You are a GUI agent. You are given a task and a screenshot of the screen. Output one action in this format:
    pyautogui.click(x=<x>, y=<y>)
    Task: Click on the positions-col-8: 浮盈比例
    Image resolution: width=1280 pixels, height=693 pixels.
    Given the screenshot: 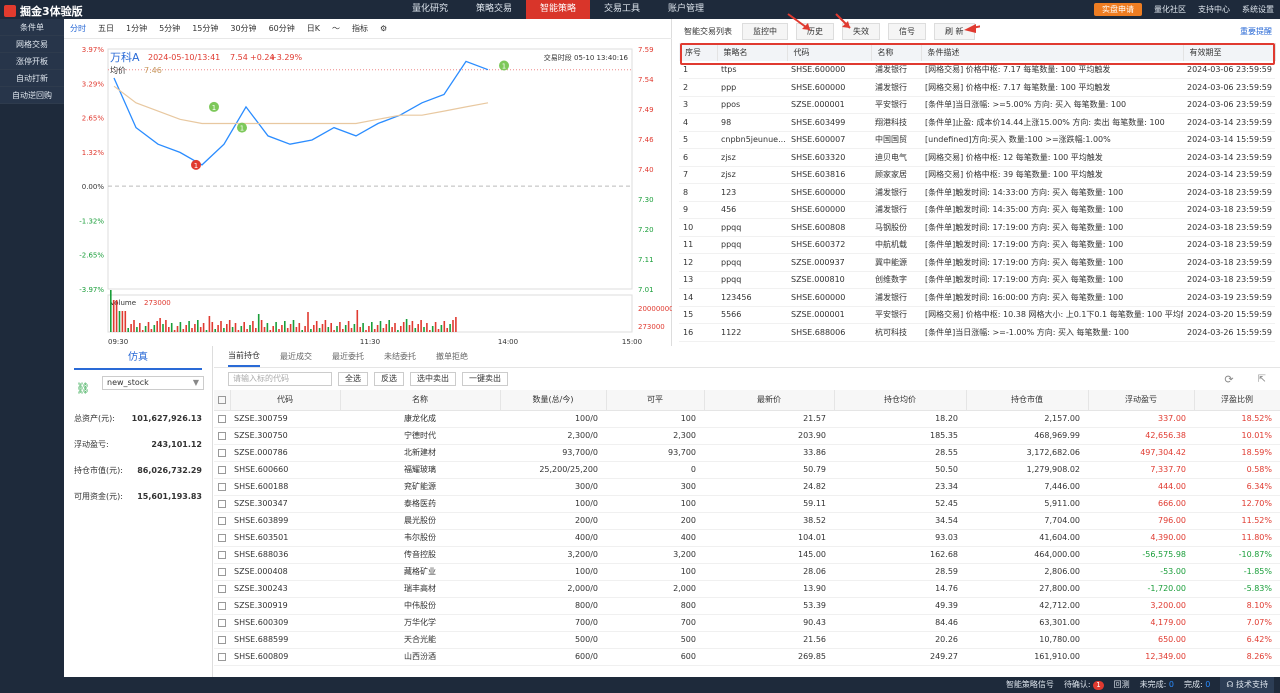 What is the action you would take?
    pyautogui.click(x=1237, y=400)
    